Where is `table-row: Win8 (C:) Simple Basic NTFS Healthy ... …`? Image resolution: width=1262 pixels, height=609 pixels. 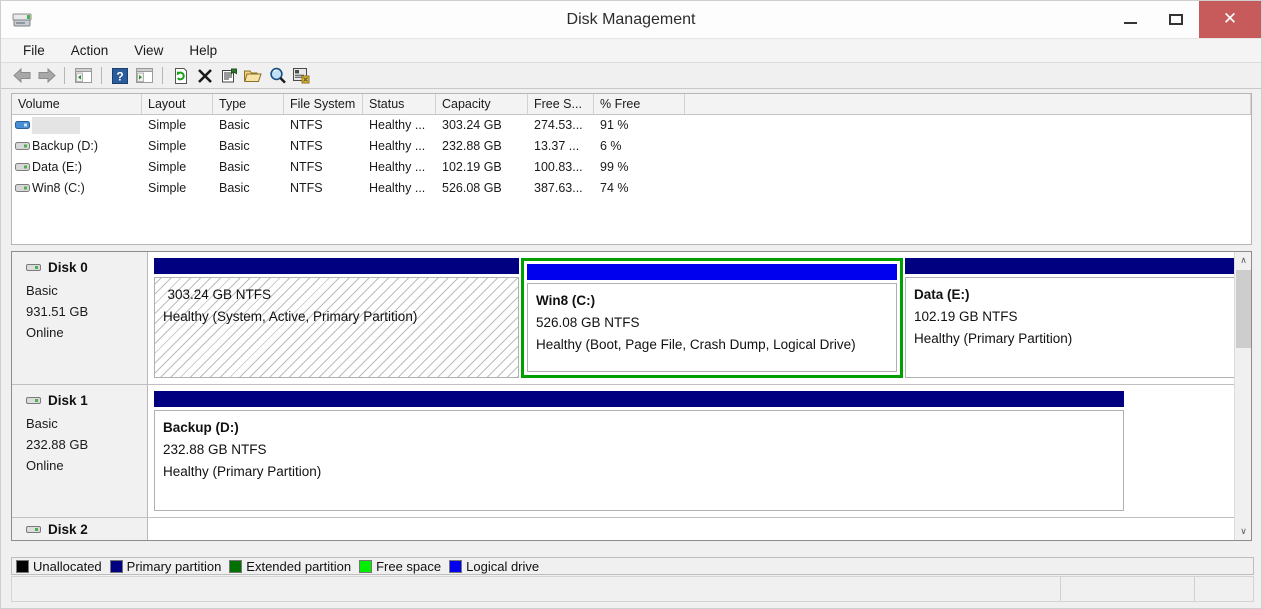
table-row: Win8 (C:) Simple Basic NTFS Healthy ... … is located at coordinates (631, 188).